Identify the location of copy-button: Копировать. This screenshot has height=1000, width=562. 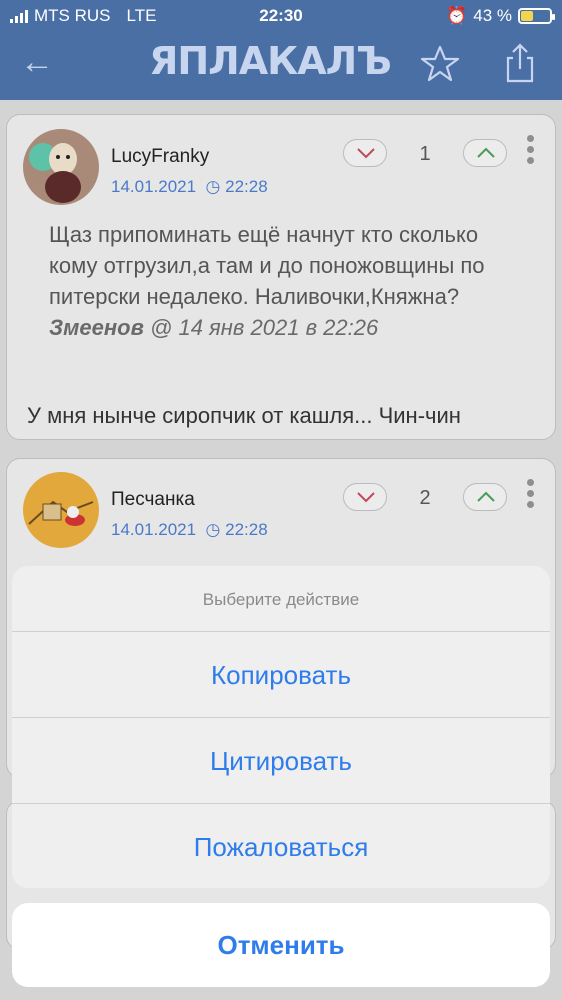
(281, 675).